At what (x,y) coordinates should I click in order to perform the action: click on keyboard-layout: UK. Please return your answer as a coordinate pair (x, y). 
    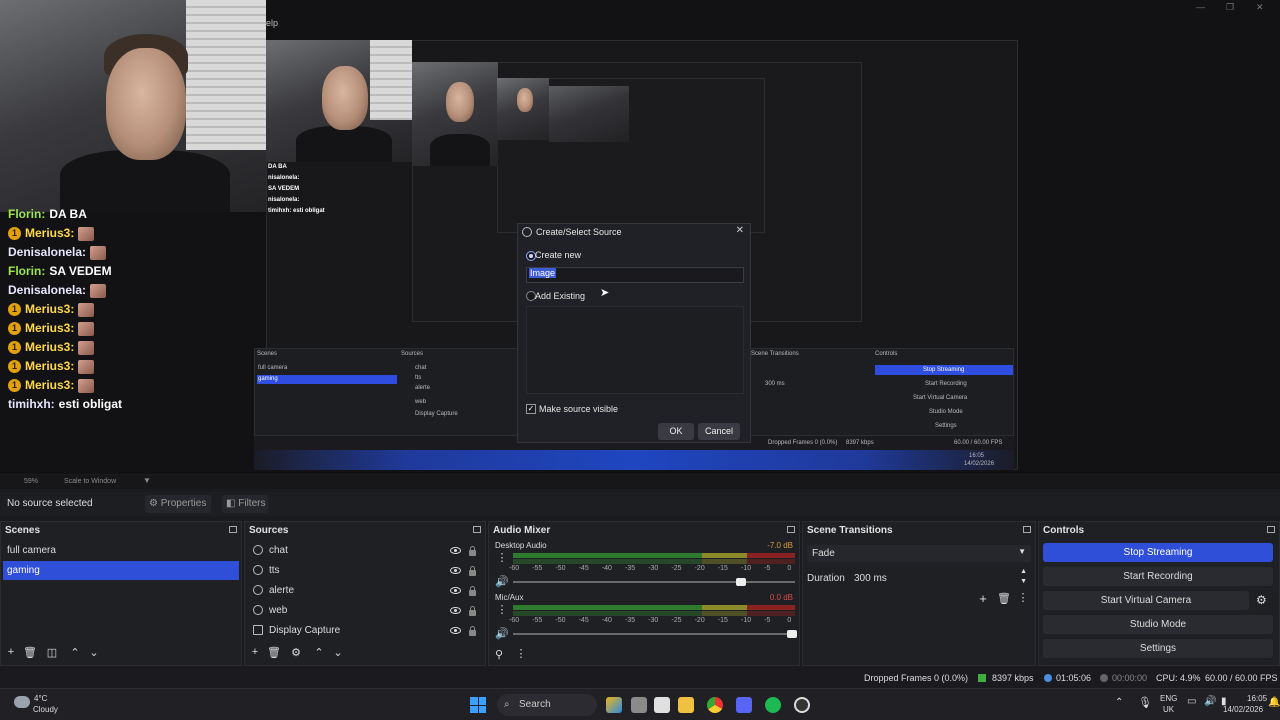
    Looking at the image, I should click on (1168, 709).